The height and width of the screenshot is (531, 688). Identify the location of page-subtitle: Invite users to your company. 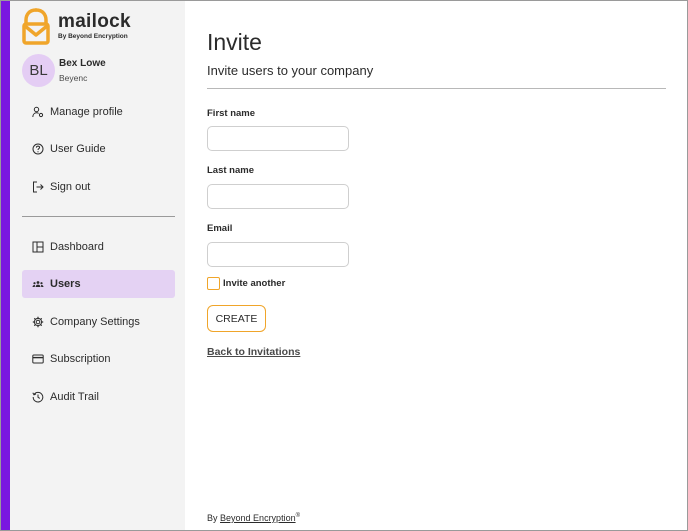
(290, 70).